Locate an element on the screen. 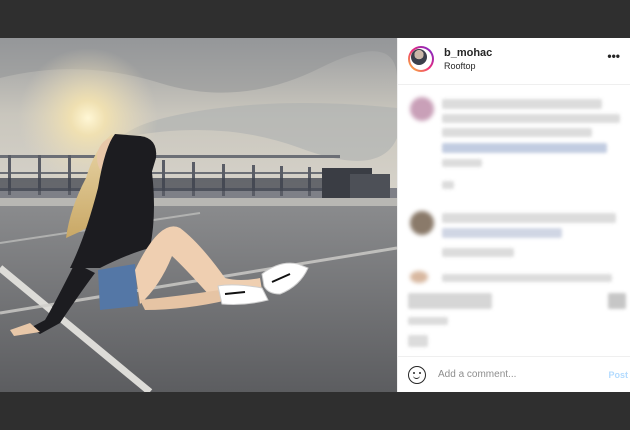  profile-picture is located at coordinates (419, 57).